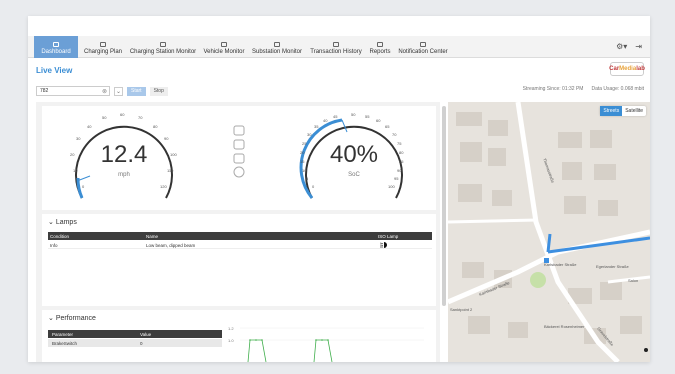 The image size is (675, 374). What do you see at coordinates (564, 326) in the screenshot?
I see `street-label: Bäckerei Rosenheimer` at bounding box center [564, 326].